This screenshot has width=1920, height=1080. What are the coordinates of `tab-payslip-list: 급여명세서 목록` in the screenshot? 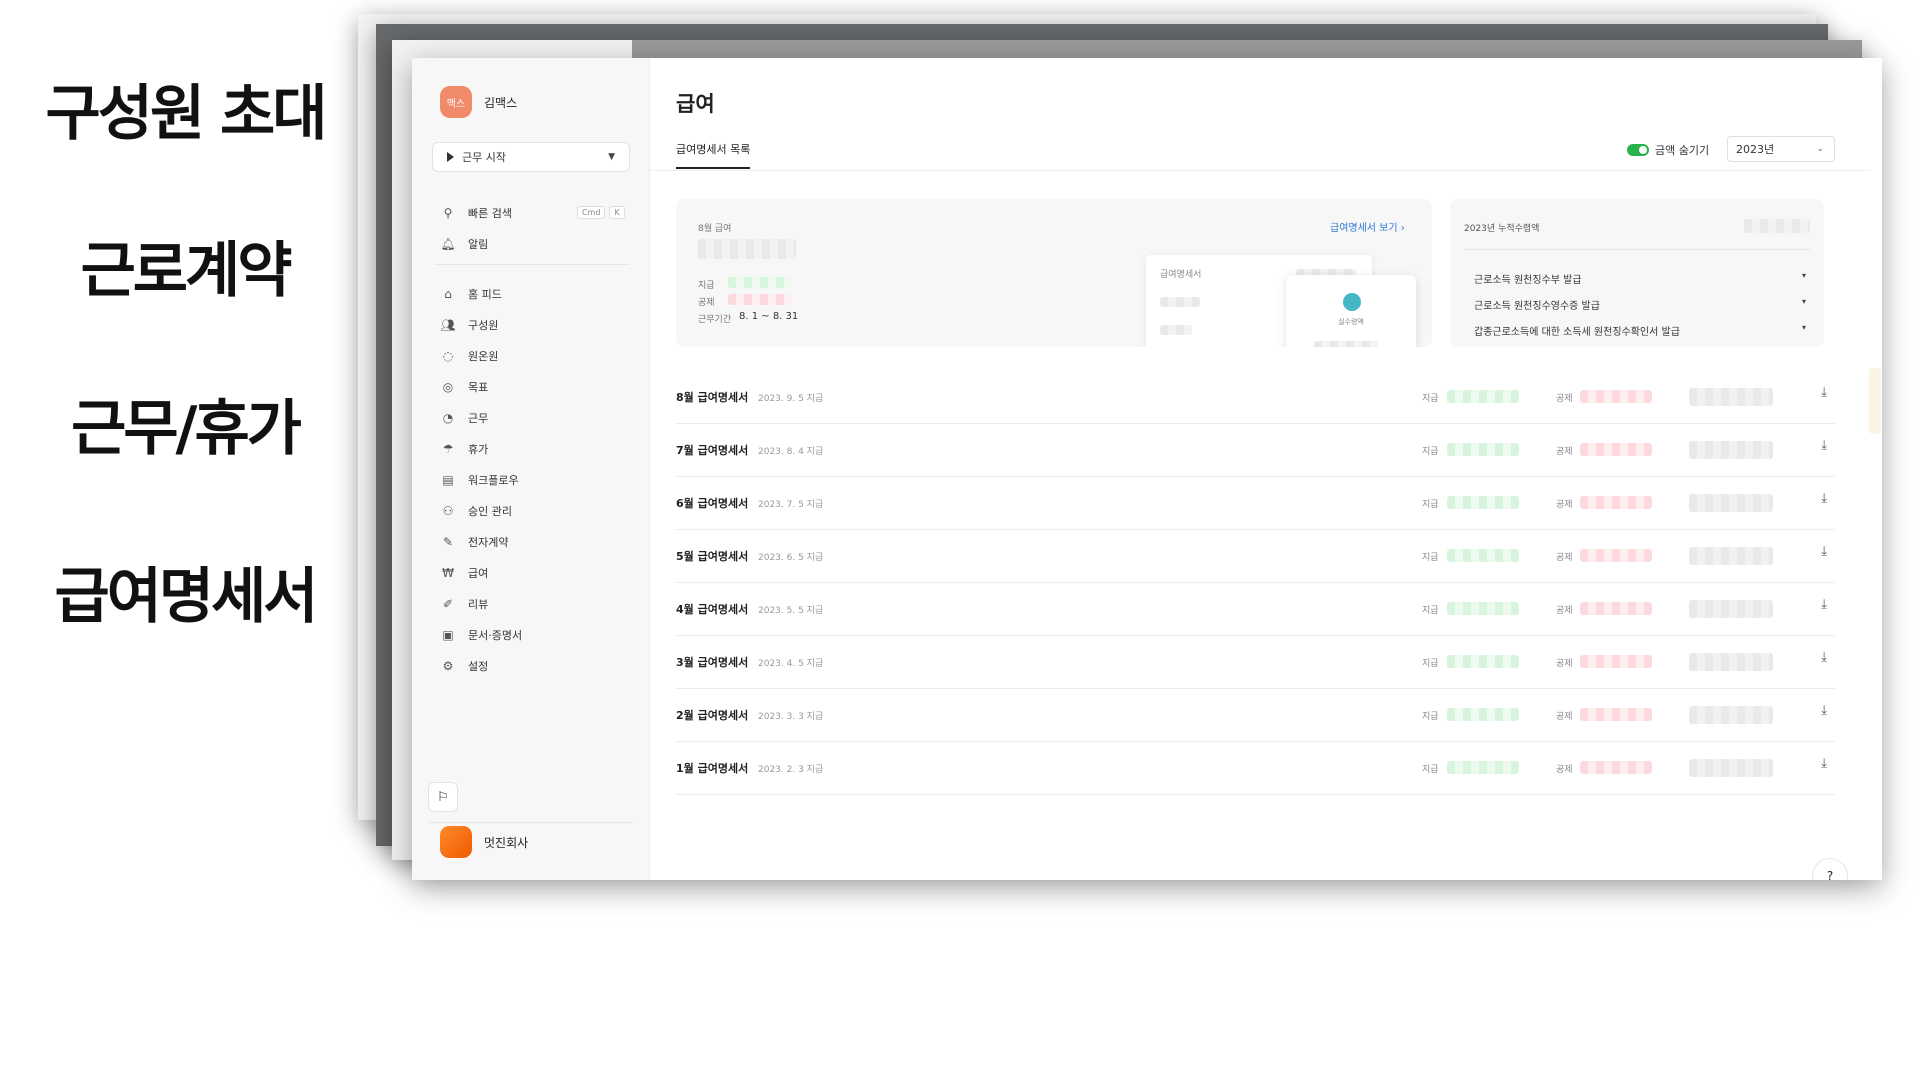 It's located at (713, 155).